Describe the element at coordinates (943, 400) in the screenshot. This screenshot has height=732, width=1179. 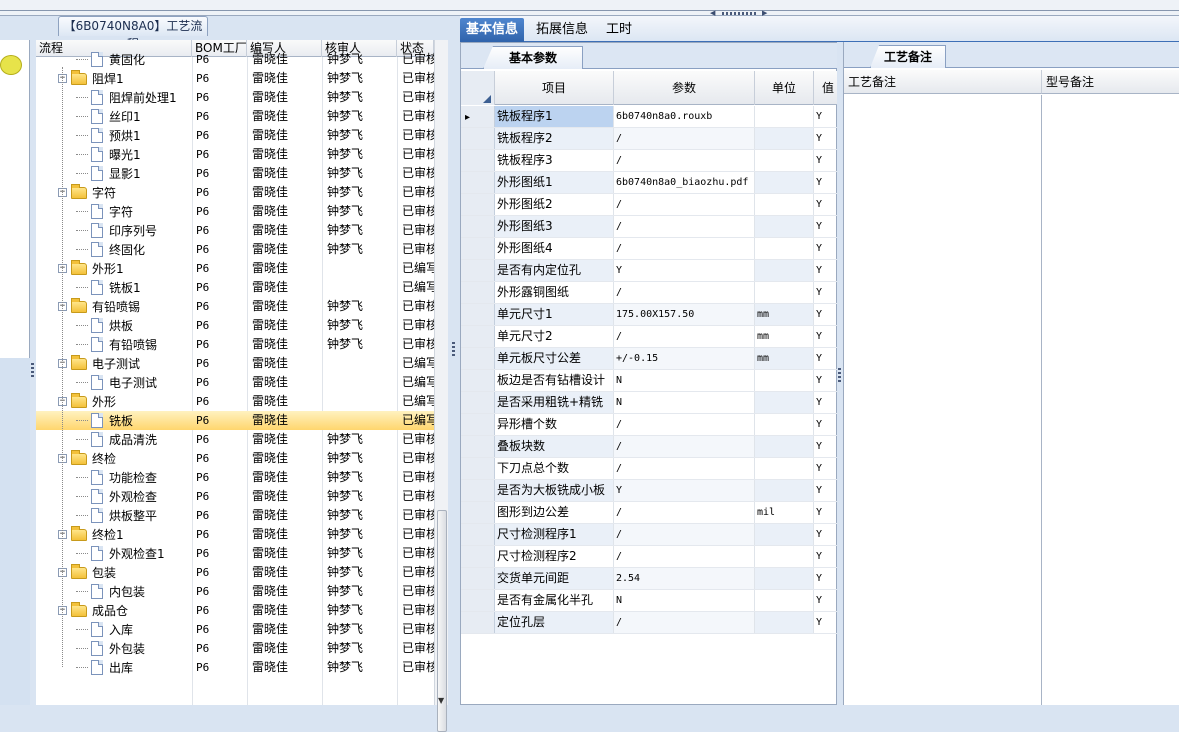
I see `process-remarks-field` at that location.